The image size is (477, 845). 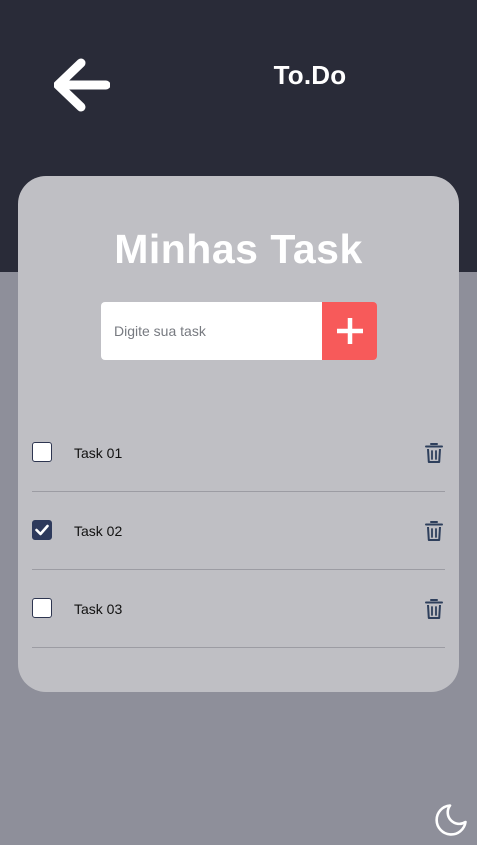 What do you see at coordinates (238, 249) in the screenshot?
I see `card-title: Minhas Task` at bounding box center [238, 249].